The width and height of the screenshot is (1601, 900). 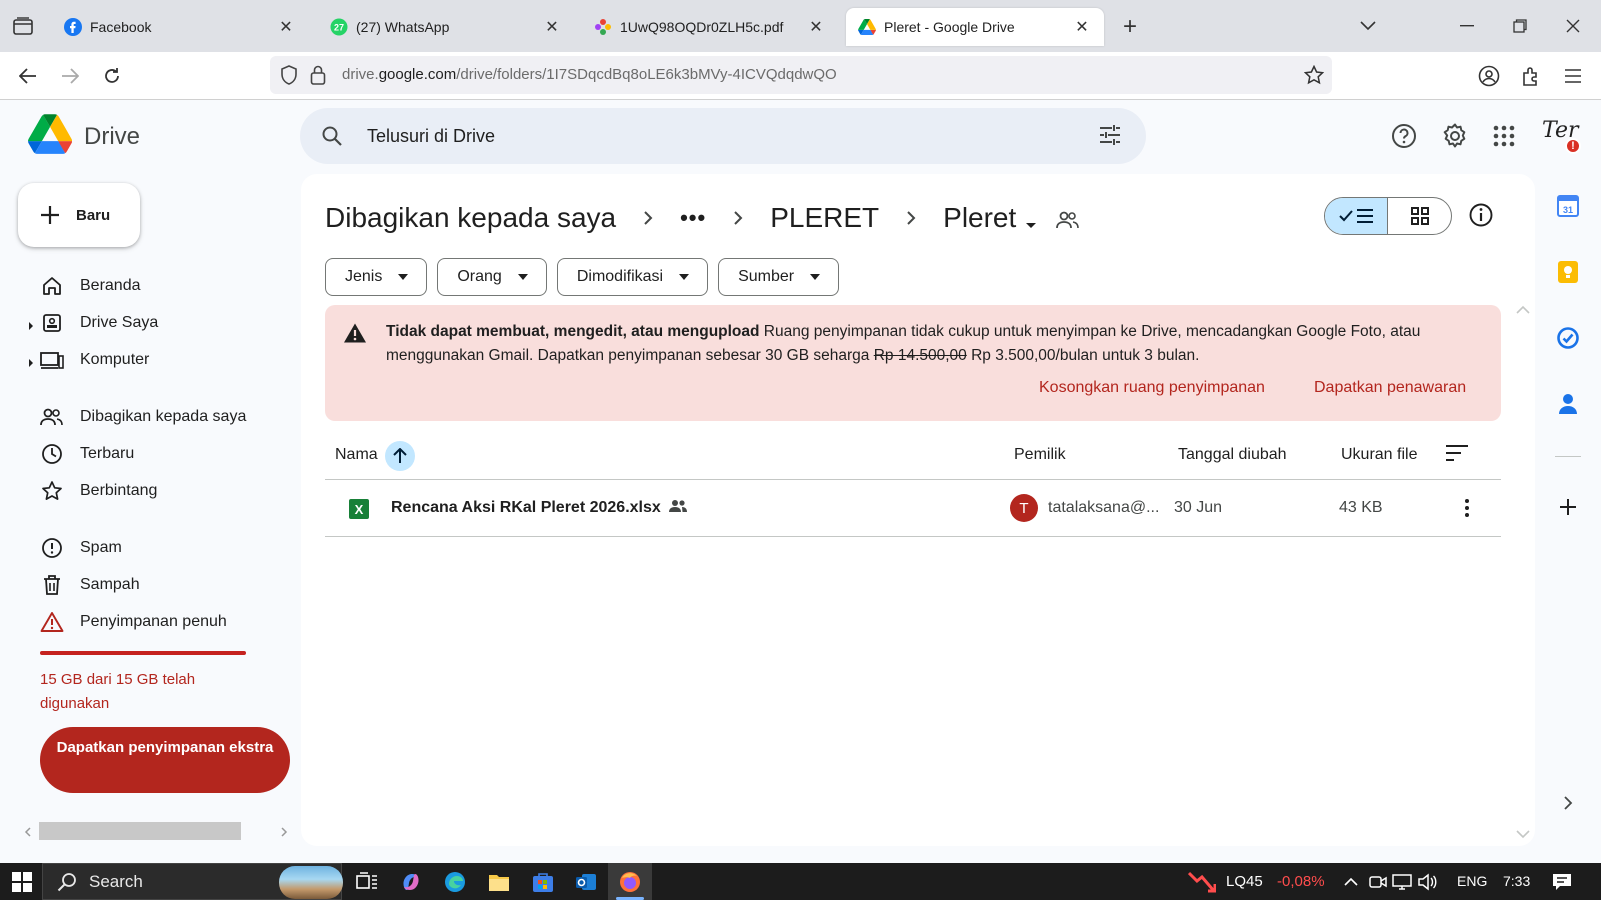 What do you see at coordinates (1568, 404) in the screenshot?
I see `contacts-icon` at bounding box center [1568, 404].